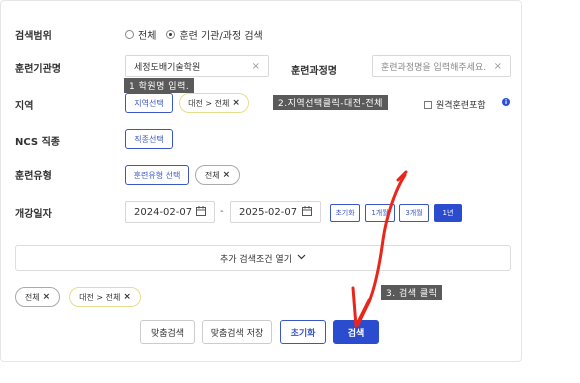 The height and width of the screenshot is (383, 580). I want to click on annotation-arrow, so click(379, 249).